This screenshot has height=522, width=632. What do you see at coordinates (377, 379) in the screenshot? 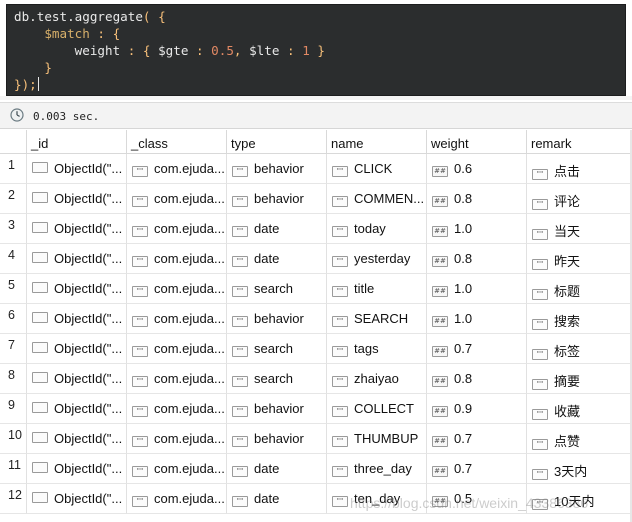
I see `cell-name: "" zhaiyao` at bounding box center [377, 379].